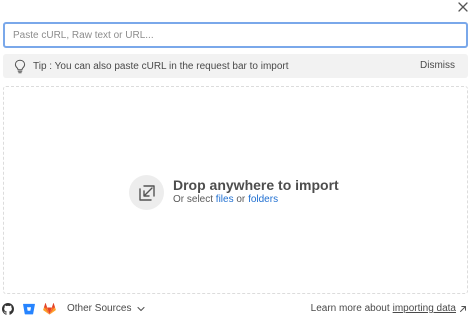  What do you see at coordinates (256, 185) in the screenshot?
I see `drop-title: Drop anywhere to import` at bounding box center [256, 185].